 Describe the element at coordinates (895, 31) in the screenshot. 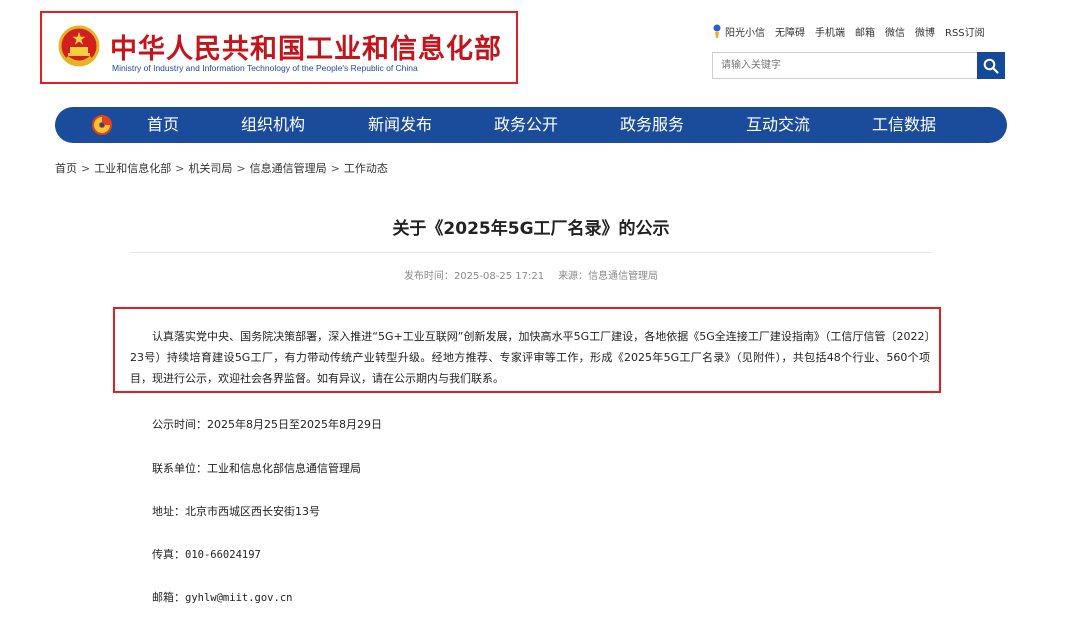

I see `toplink-wechat: 微信` at that location.